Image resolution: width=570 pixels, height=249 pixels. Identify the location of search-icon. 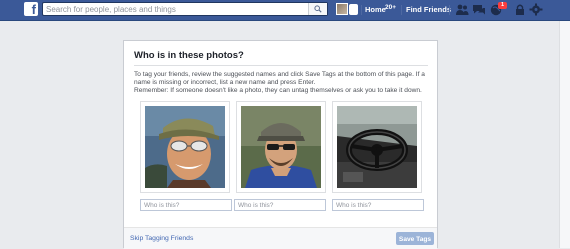
(318, 9).